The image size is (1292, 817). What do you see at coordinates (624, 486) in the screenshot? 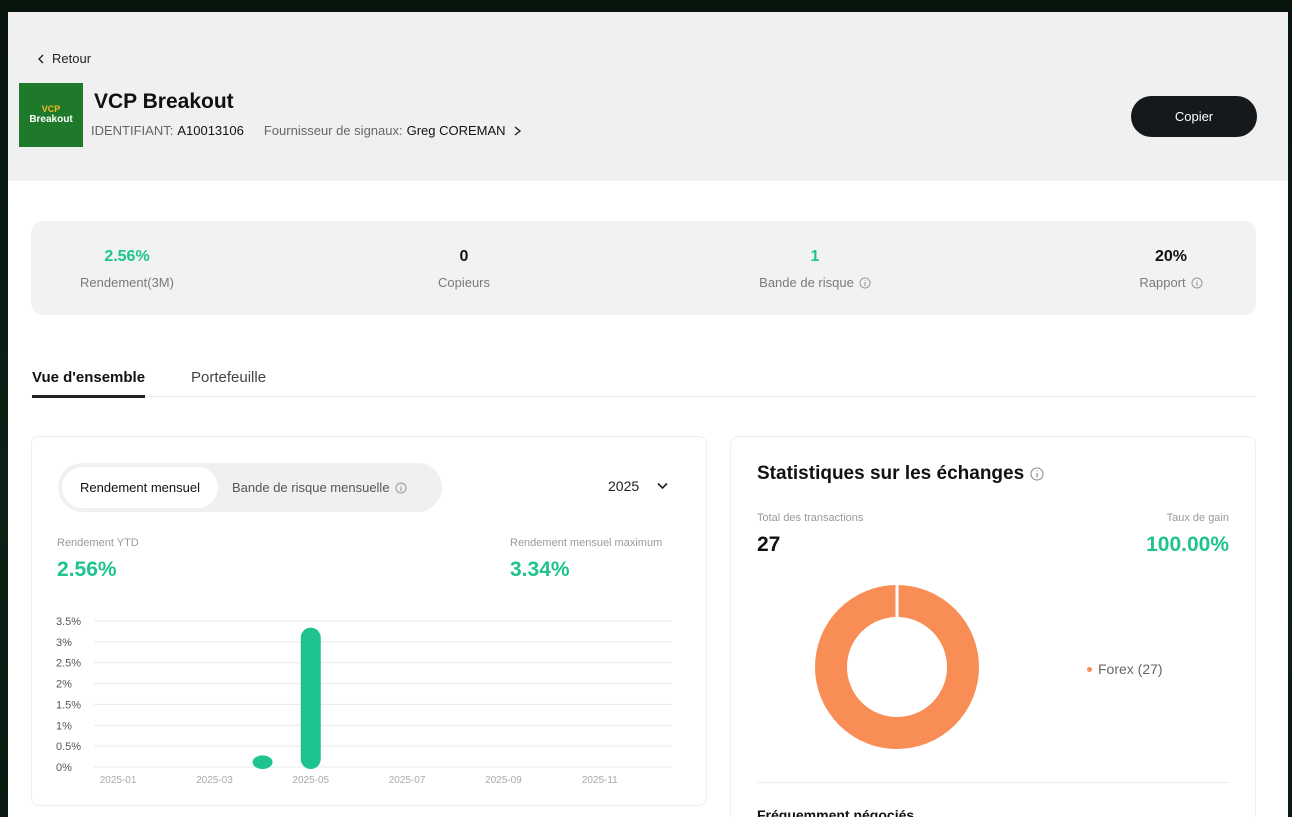
I see `year-value: 2025` at bounding box center [624, 486].